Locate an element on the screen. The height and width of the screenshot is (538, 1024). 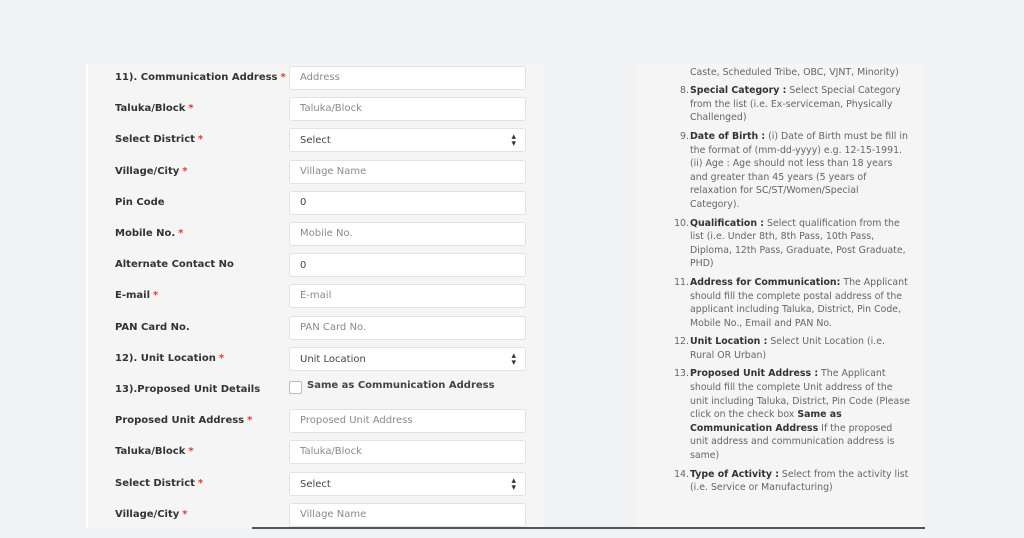
label-text: 13).Proposed Unit Details is located at coordinates (188, 389).